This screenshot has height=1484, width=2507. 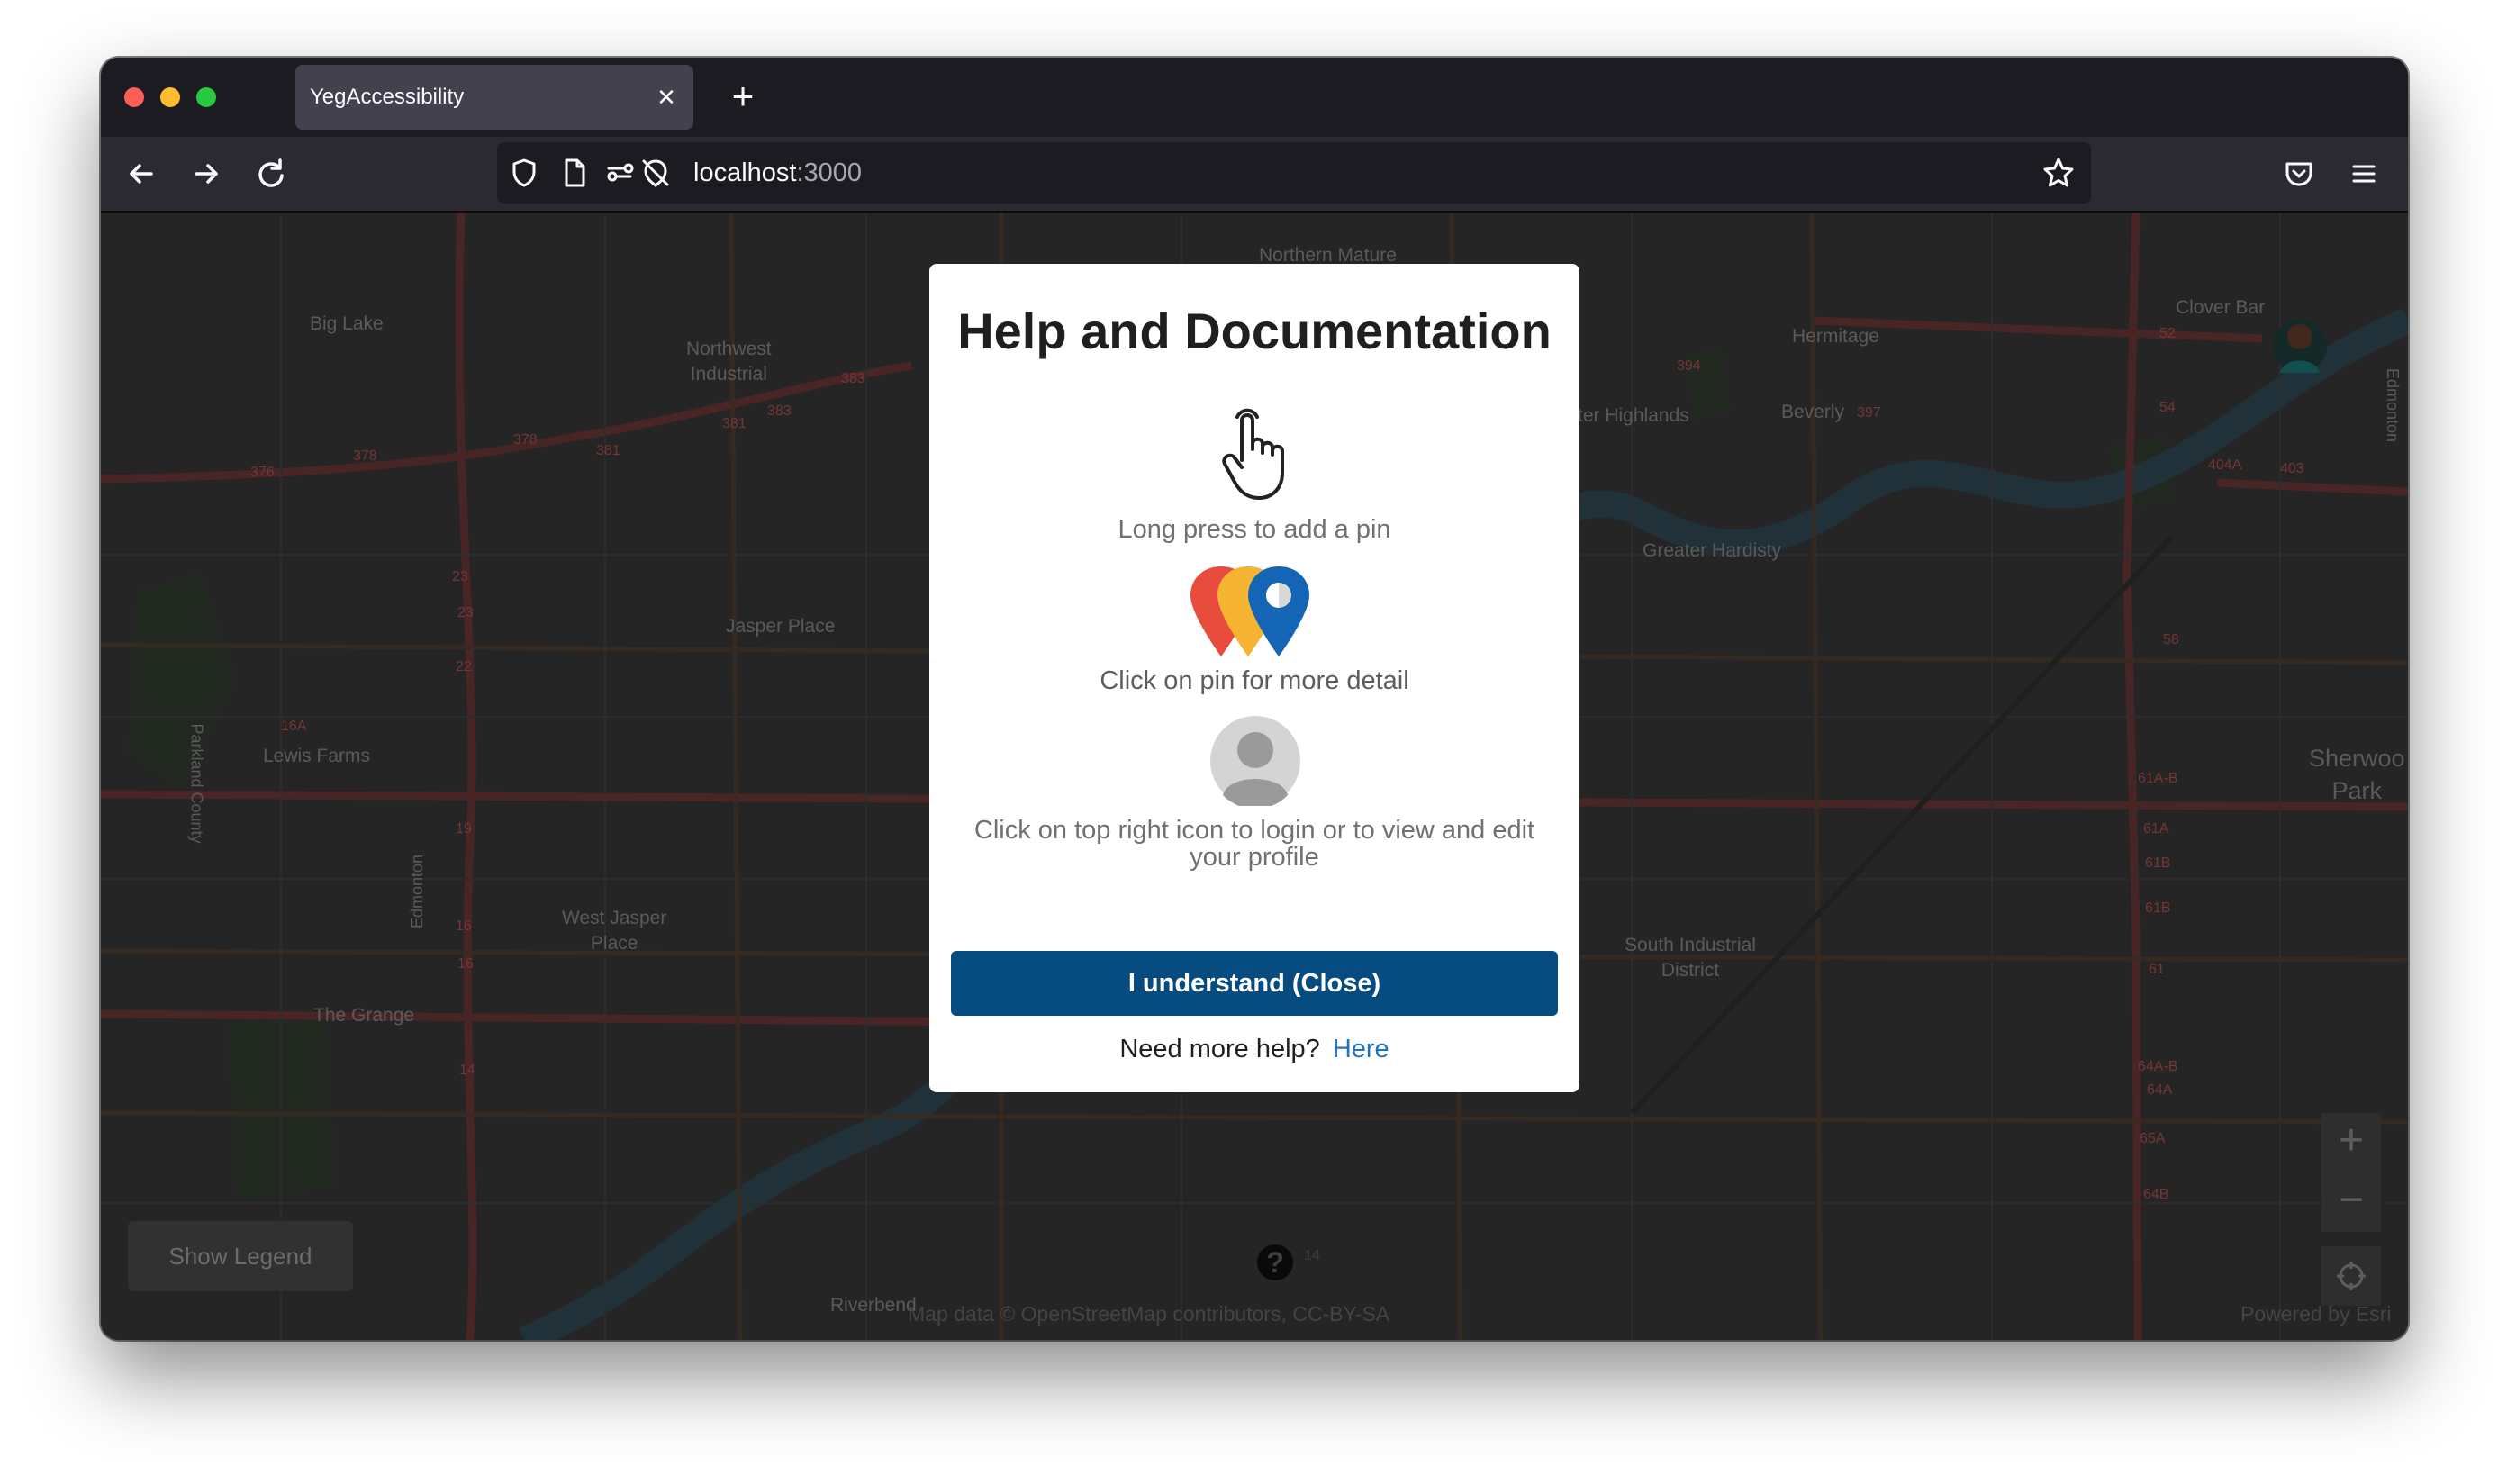 I want to click on reload-icon, so click(x=271, y=173).